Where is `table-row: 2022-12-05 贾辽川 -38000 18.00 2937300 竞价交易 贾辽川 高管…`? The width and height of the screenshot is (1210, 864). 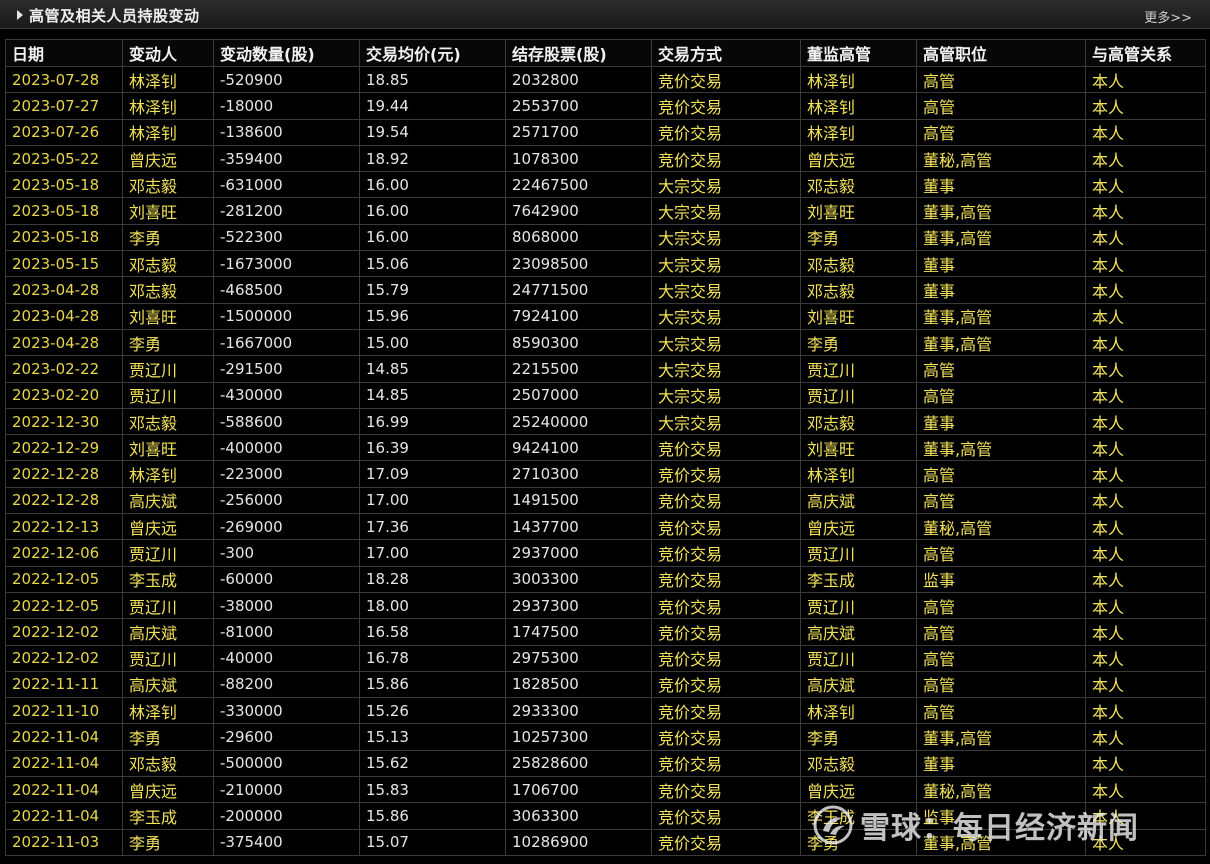
table-row: 2022-12-05 贾辽川 -38000 18.00 2937300 竞价交易 贾辽川 高管… is located at coordinates (605, 605).